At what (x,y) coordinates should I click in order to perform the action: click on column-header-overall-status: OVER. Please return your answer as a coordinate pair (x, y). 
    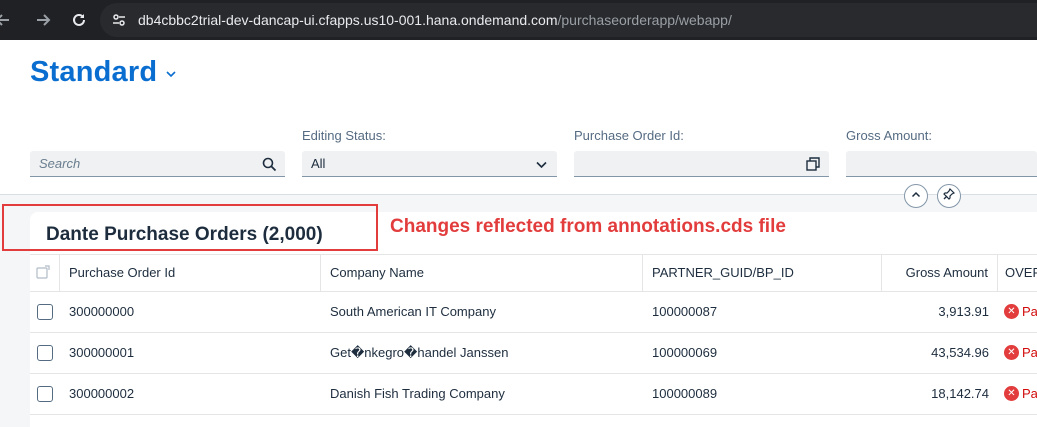
    Looking at the image, I should click on (1017, 273).